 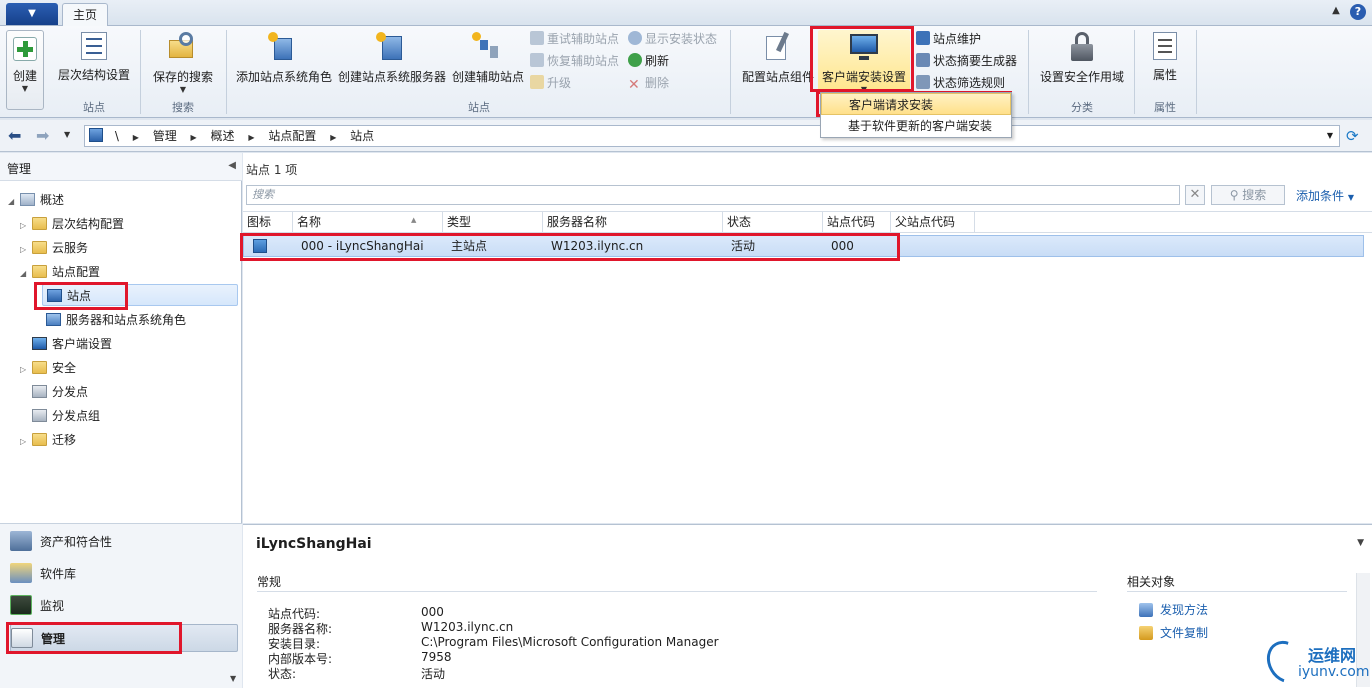 I want to click on refresh-icon: ⟳, so click(x=1355, y=136).